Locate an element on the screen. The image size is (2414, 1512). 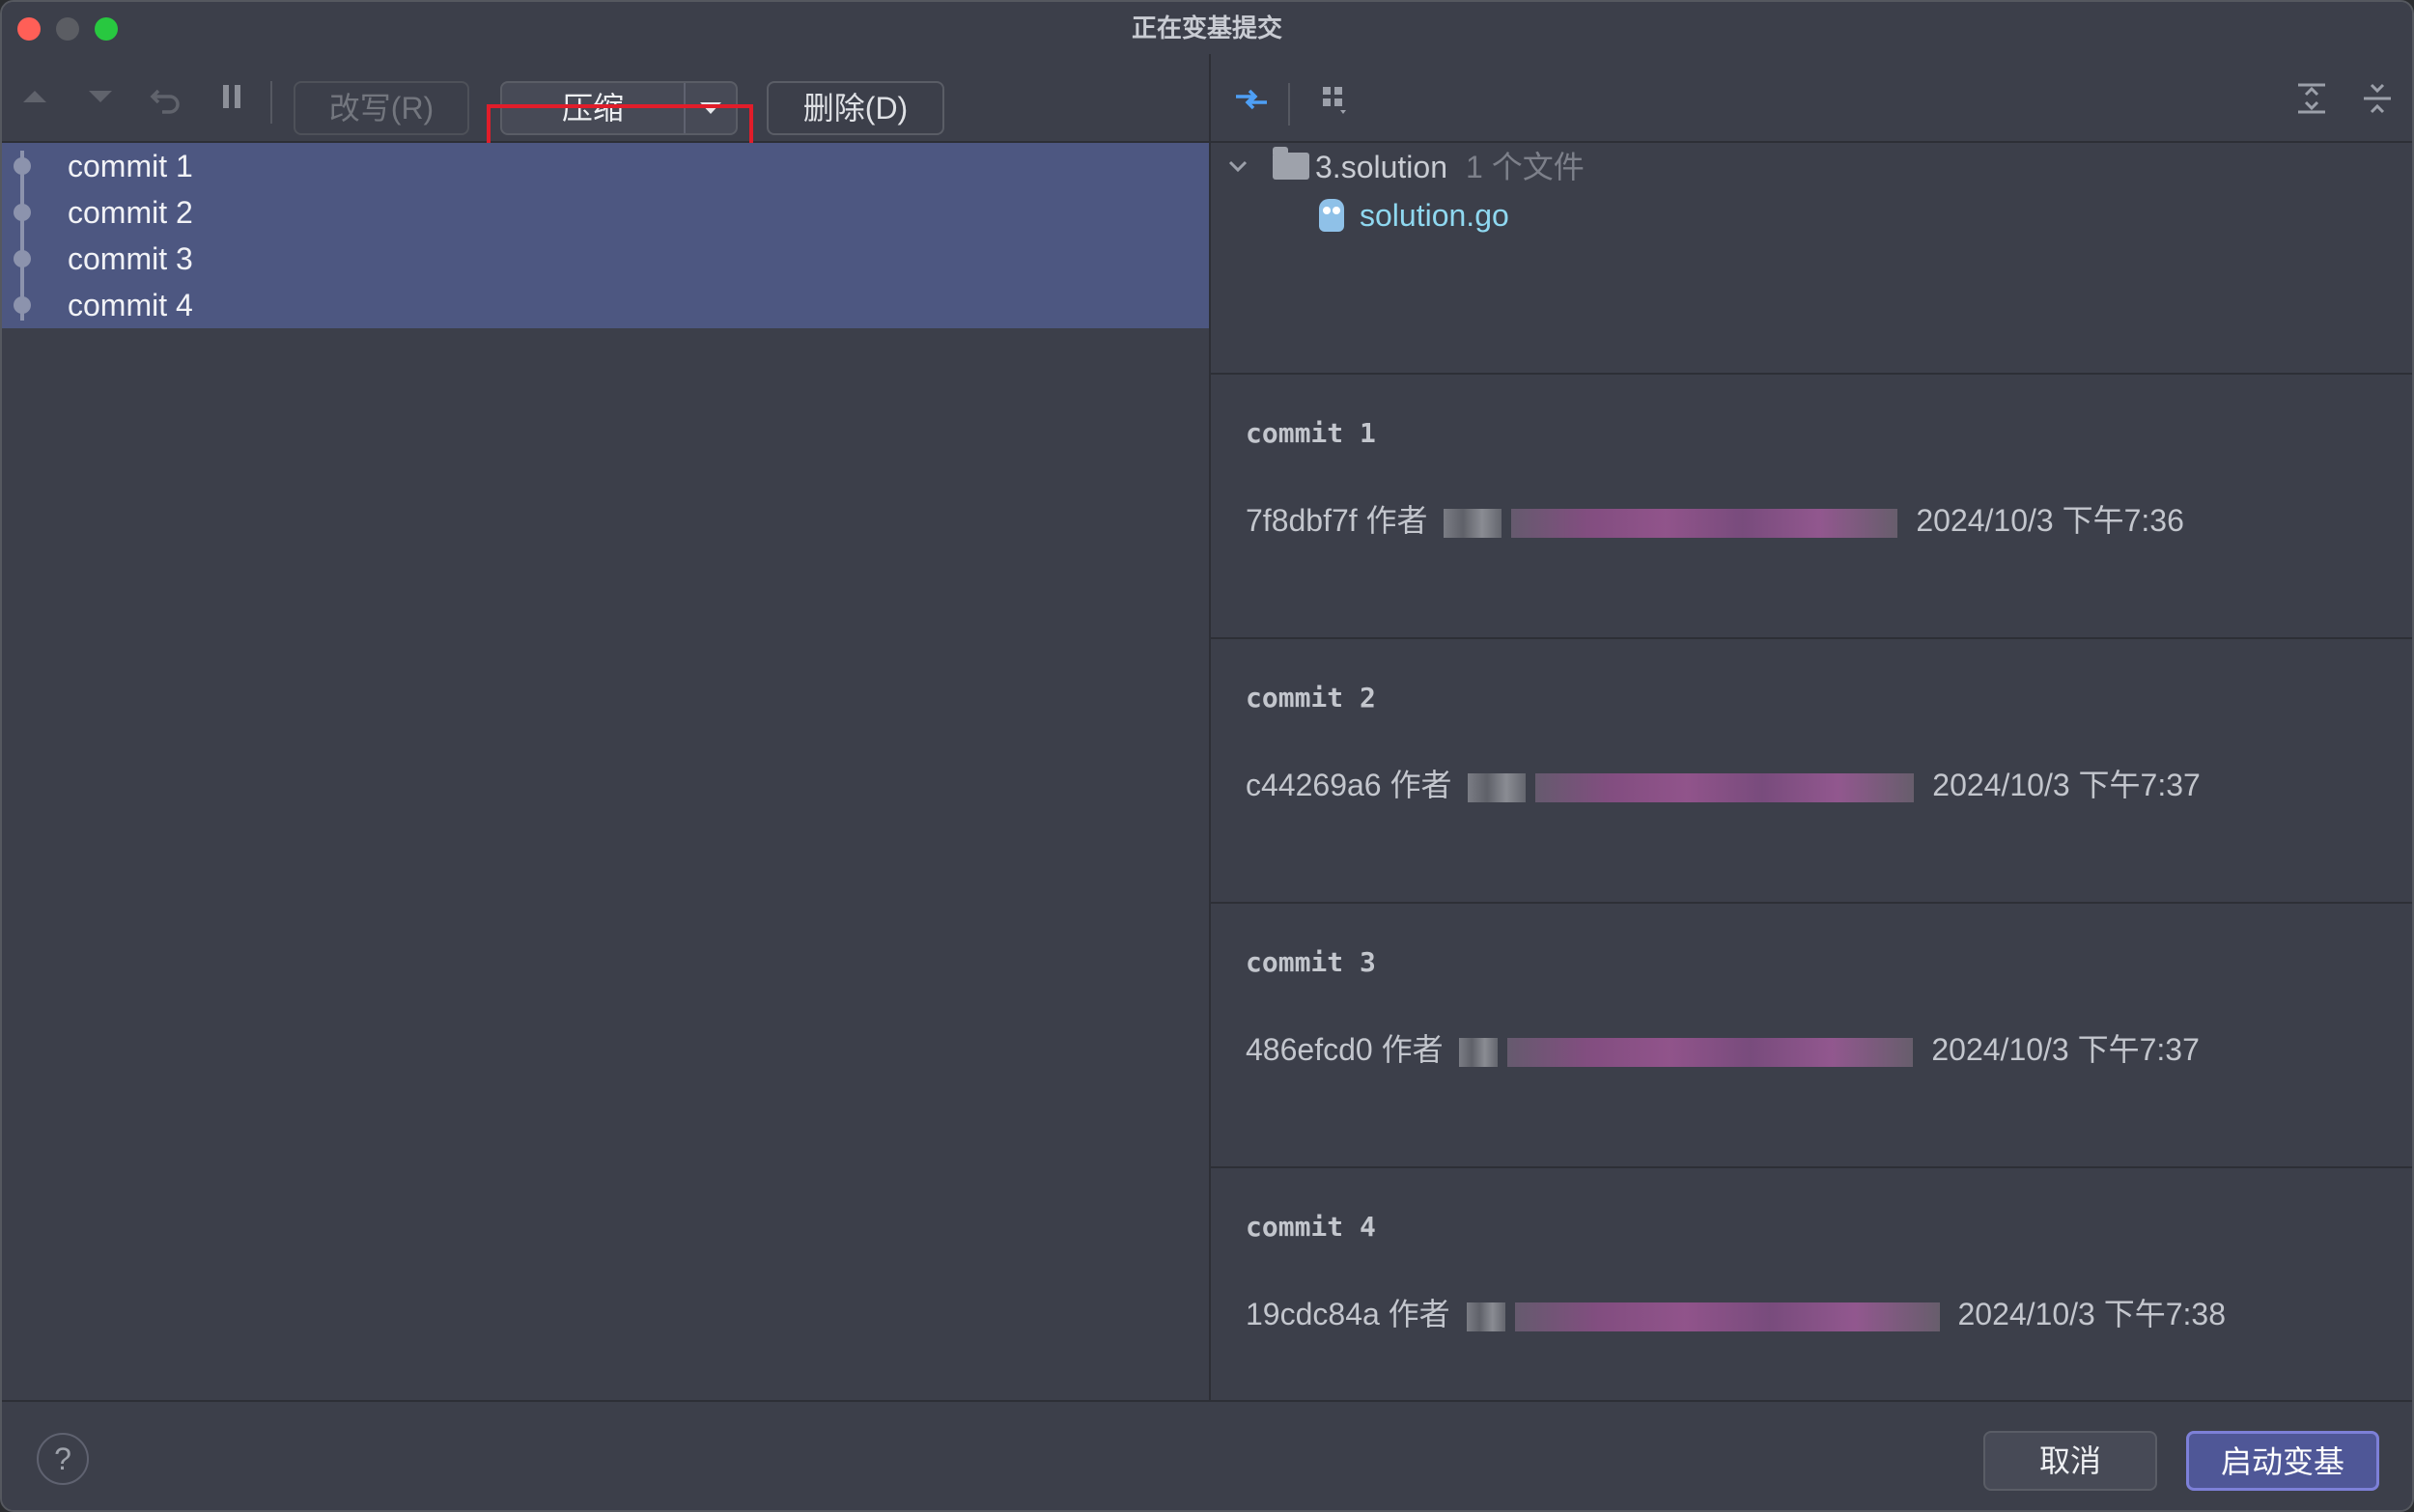
window-title: 正在变基提交 is located at coordinates (1206, 28).